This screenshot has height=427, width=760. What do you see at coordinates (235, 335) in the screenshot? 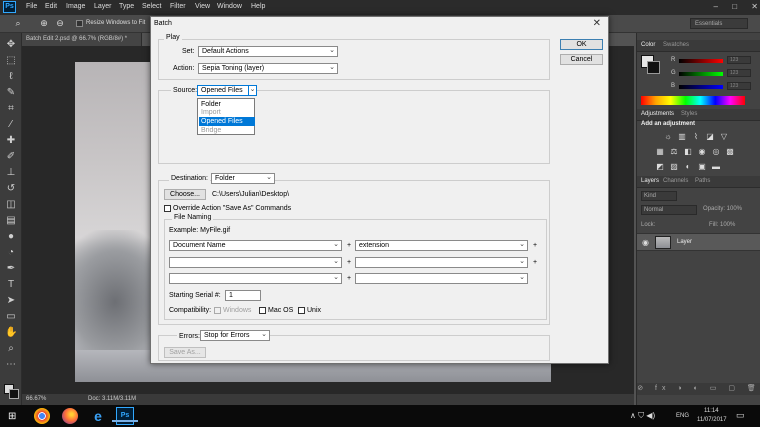
I see `errors-select: Stop for Errors ⌄` at bounding box center [235, 335].